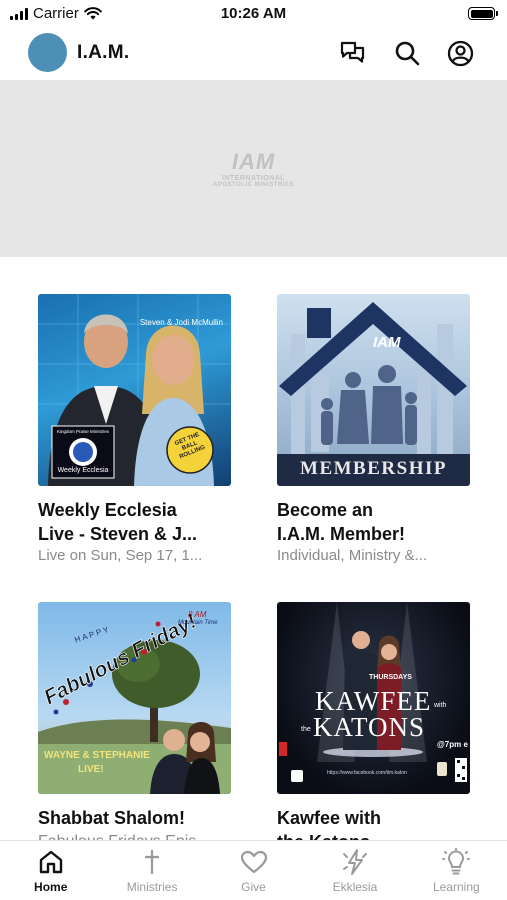  Describe the element at coordinates (483, 13) in the screenshot. I see `battery-icon` at that location.